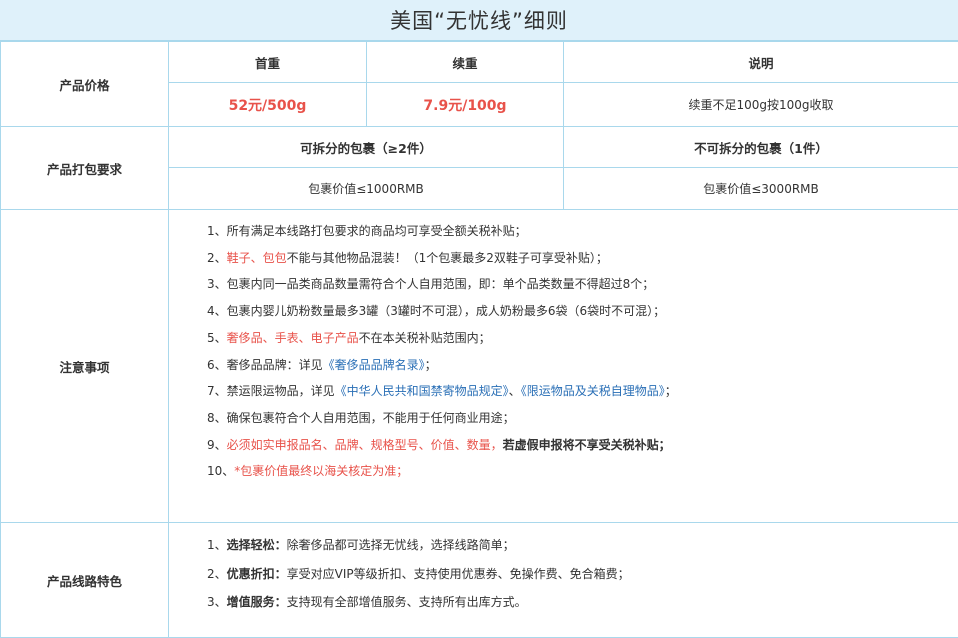 The height and width of the screenshot is (638, 958). What do you see at coordinates (582, 602) in the screenshot?
I see `feature-item: 3、增值服务：支持现有全部增值服务、支持所有出库方式。` at bounding box center [582, 602].